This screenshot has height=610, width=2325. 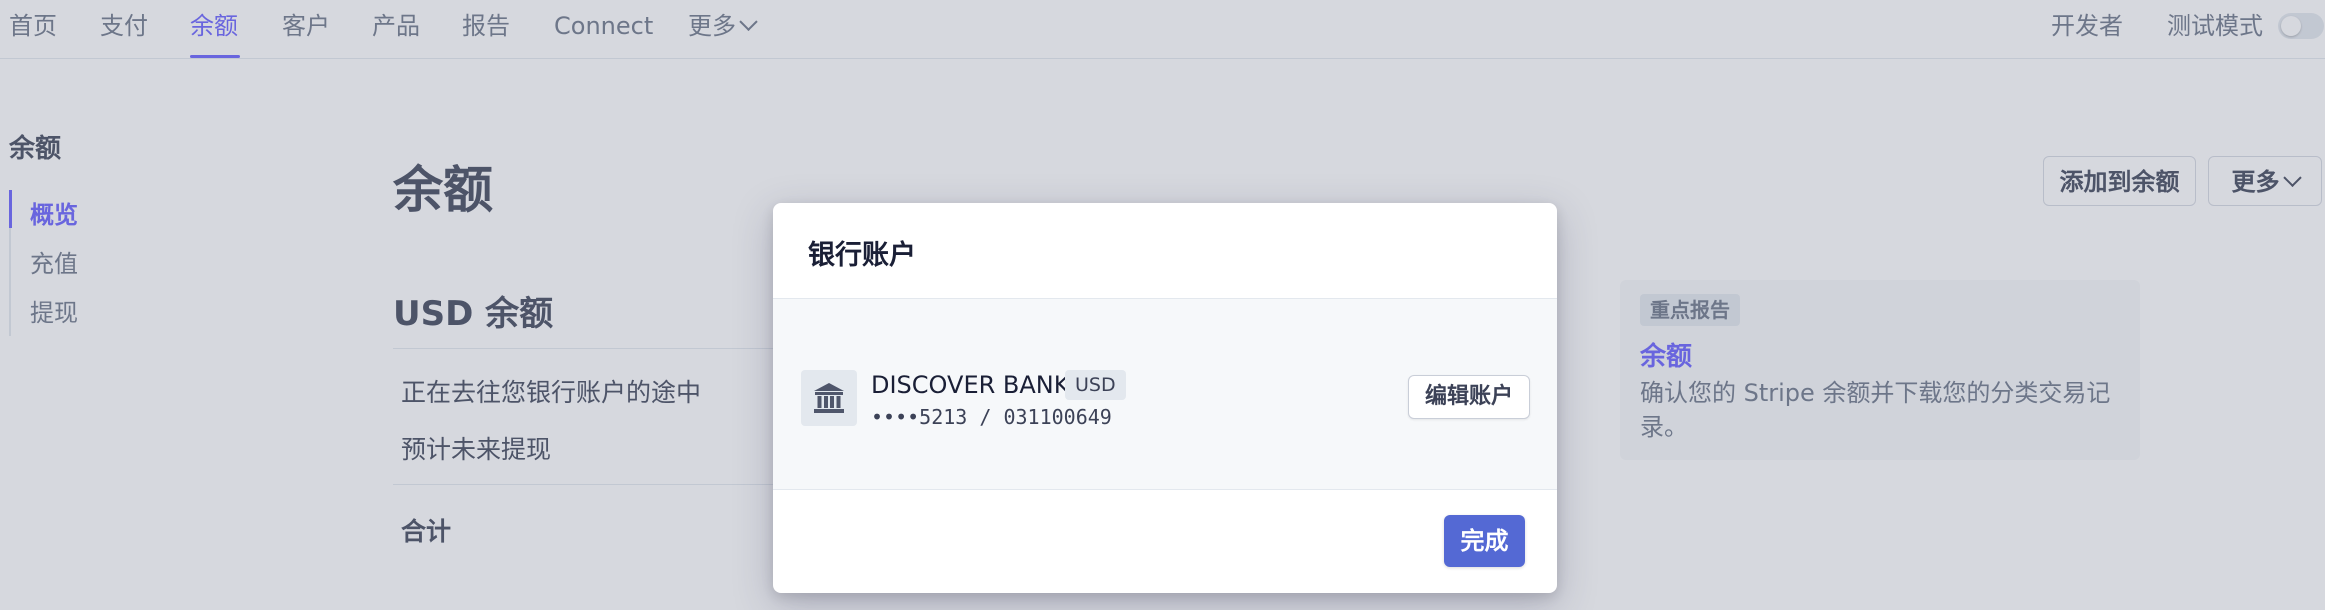 I want to click on done-button: 完成, so click(x=1484, y=541).